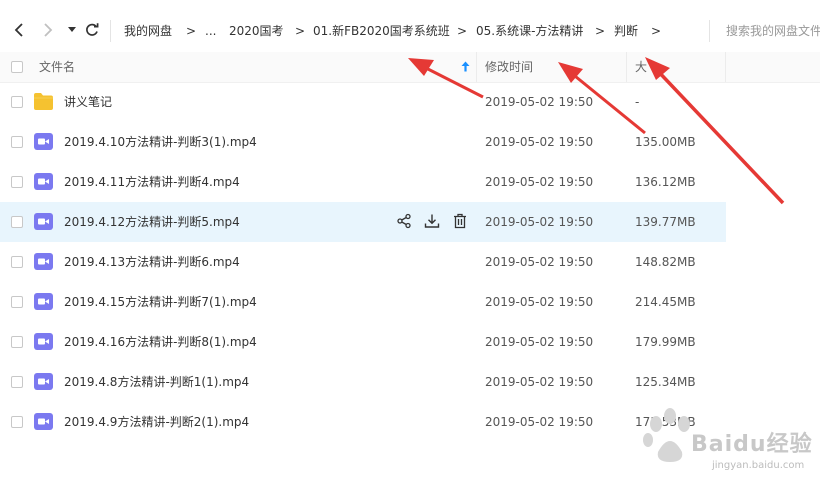  What do you see at coordinates (148, 31) in the screenshot?
I see `breadcrumb-my-disk: 我的网盘` at bounding box center [148, 31].